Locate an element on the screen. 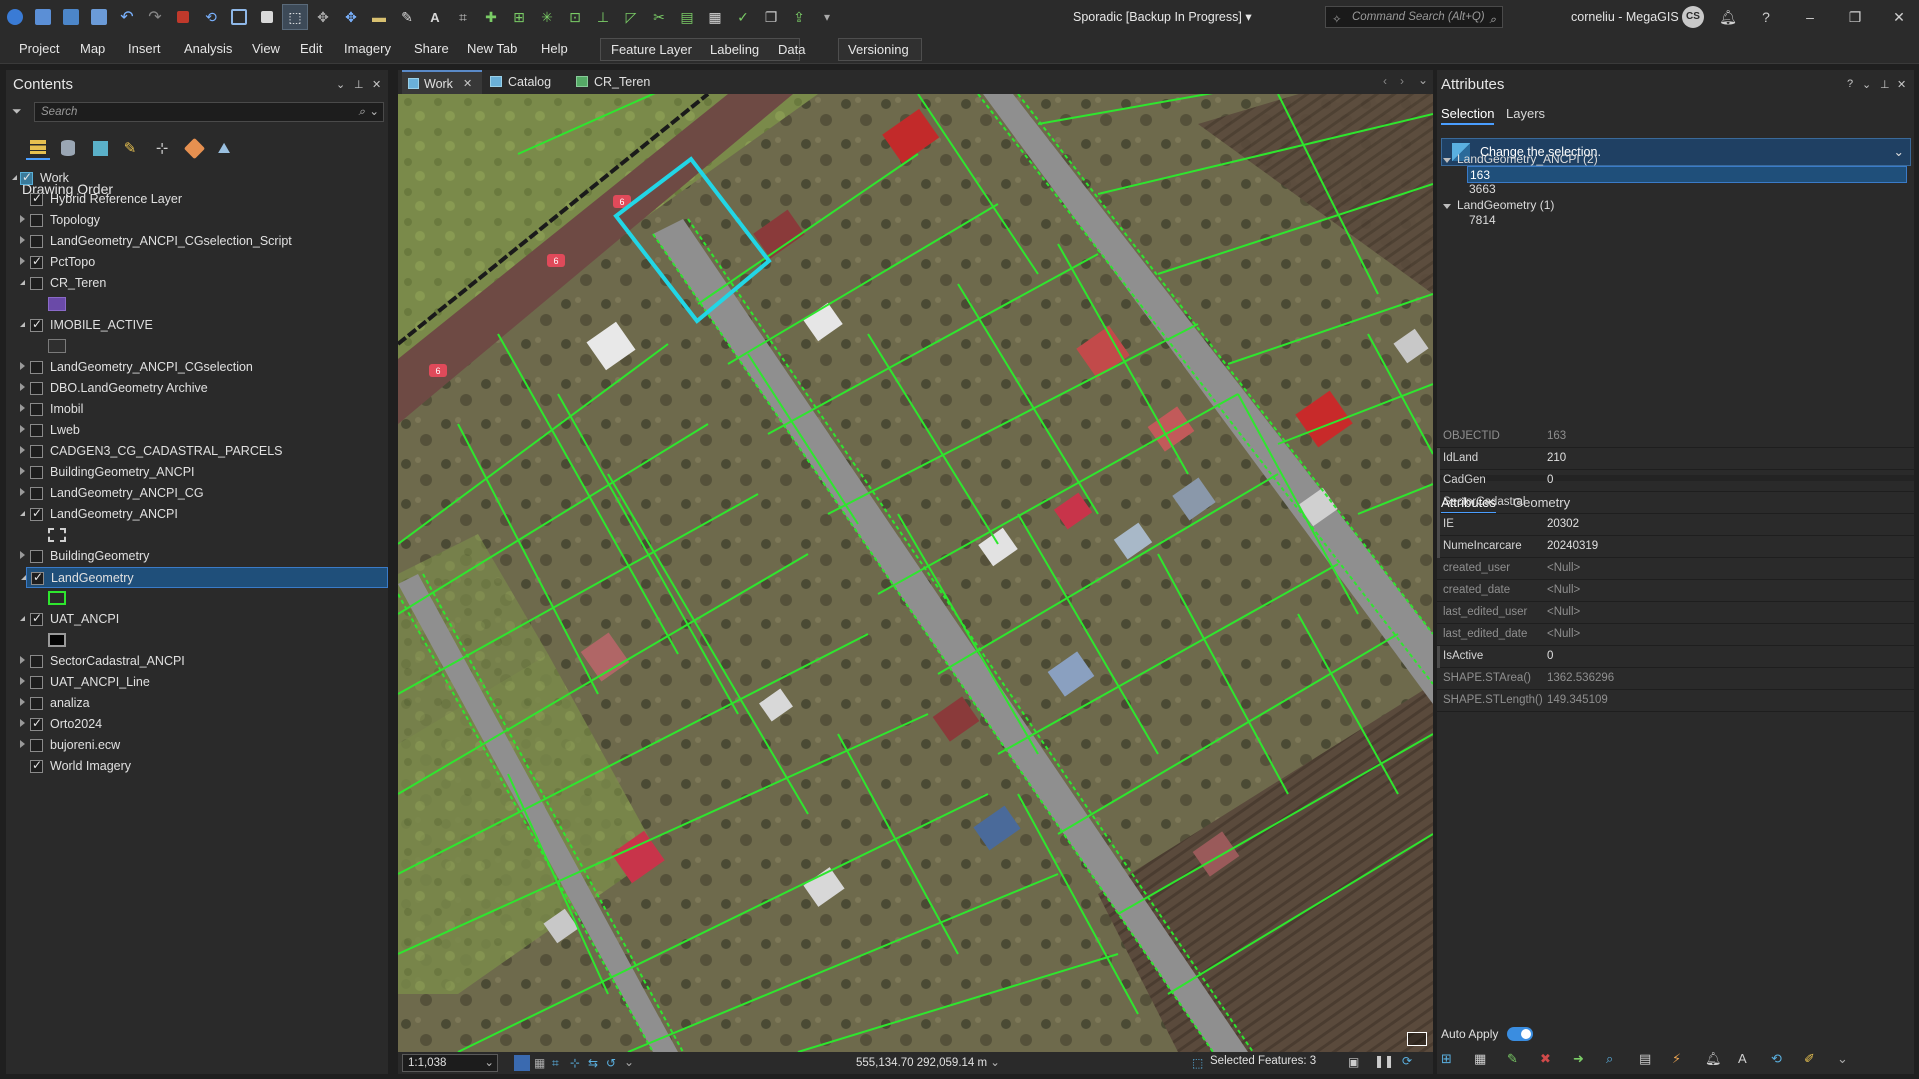 Image resolution: width=1919 pixels, height=1079 pixels. layer-row: Lweb is located at coordinates (197, 430).